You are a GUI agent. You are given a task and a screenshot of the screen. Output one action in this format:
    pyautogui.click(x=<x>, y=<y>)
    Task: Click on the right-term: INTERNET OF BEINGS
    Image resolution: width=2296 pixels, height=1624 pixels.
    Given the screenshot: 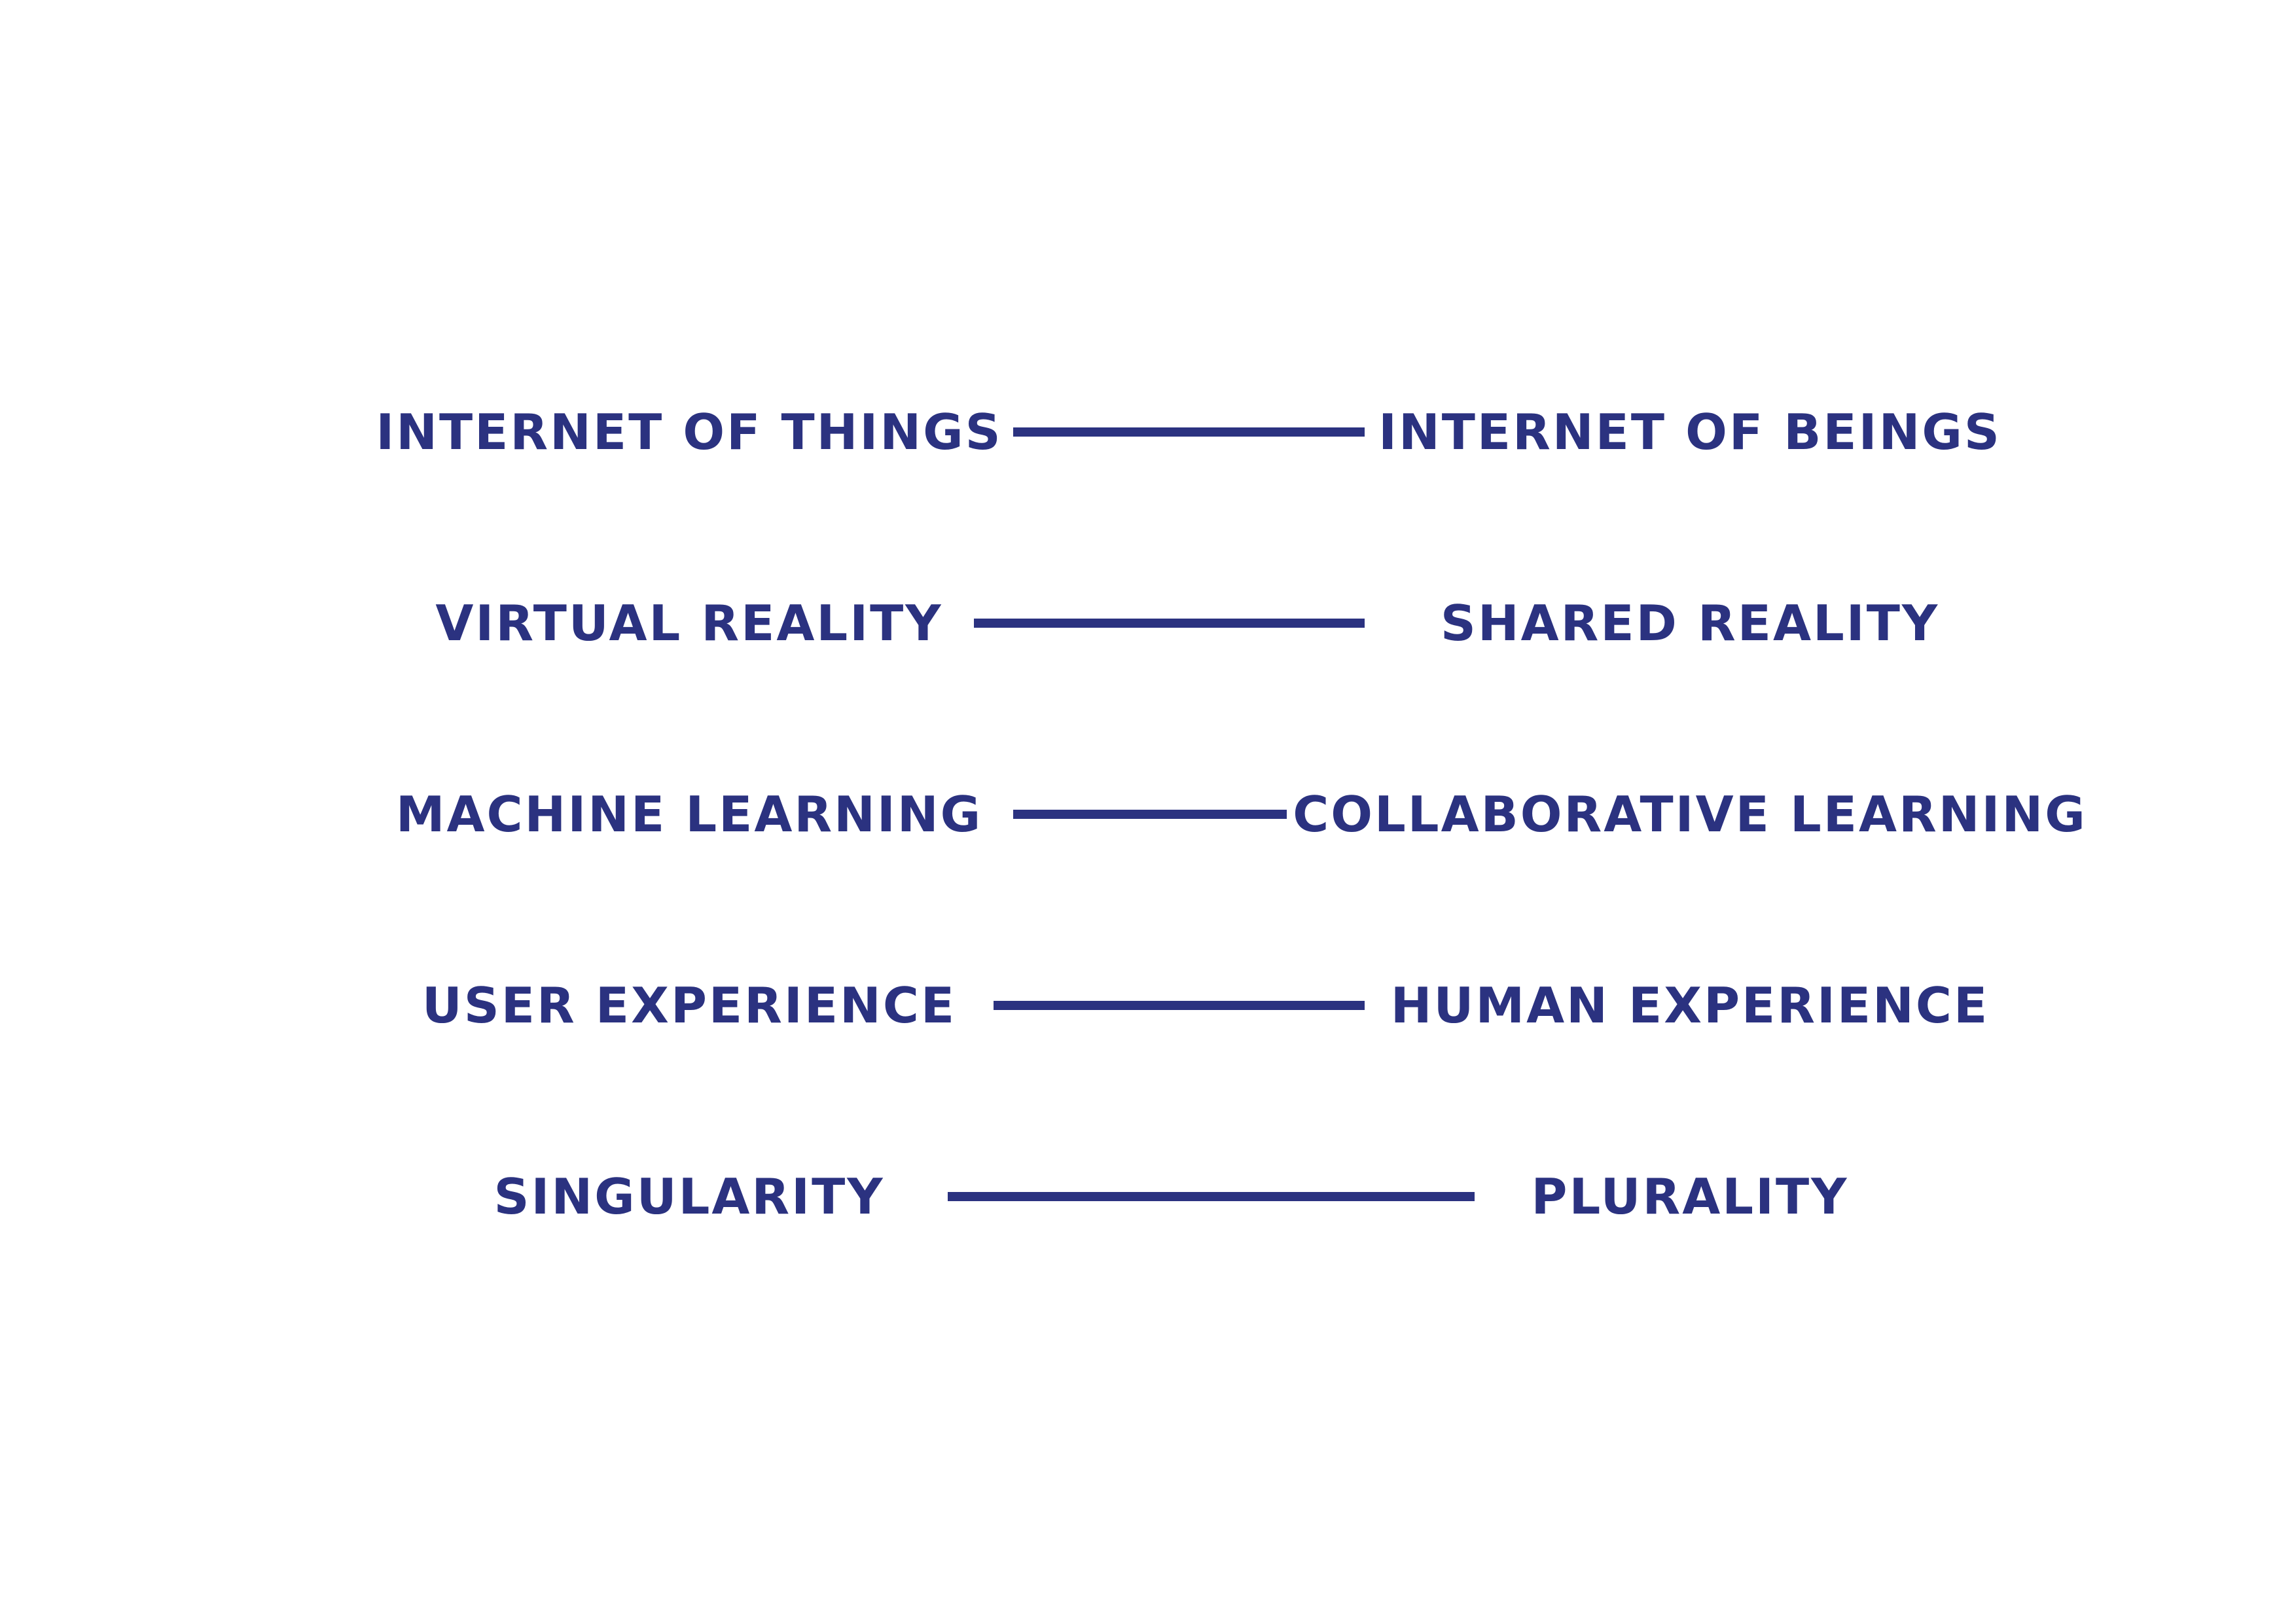 What is the action you would take?
    pyautogui.click(x=1689, y=432)
    